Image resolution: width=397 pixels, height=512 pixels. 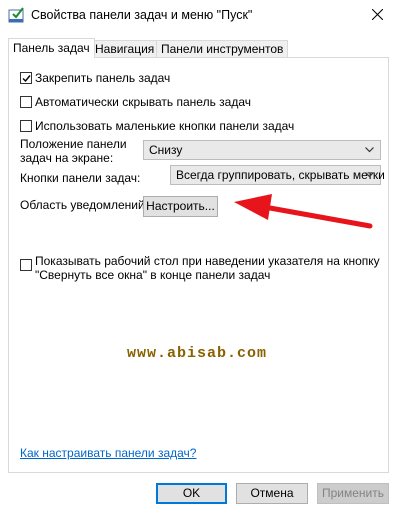 I want to click on autohide-label: Автоматически скрывать панель задач, so click(x=143, y=102).